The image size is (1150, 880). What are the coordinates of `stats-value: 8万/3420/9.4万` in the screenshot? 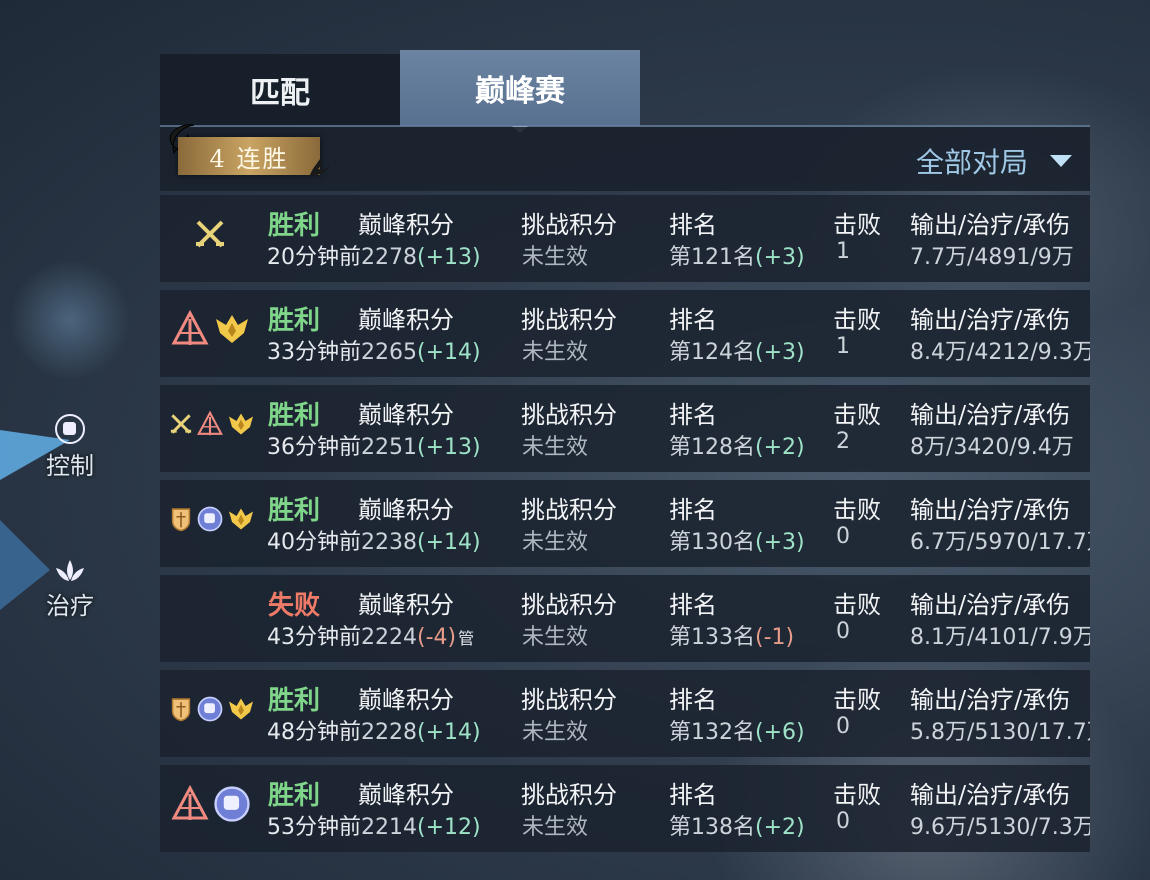 It's located at (992, 447).